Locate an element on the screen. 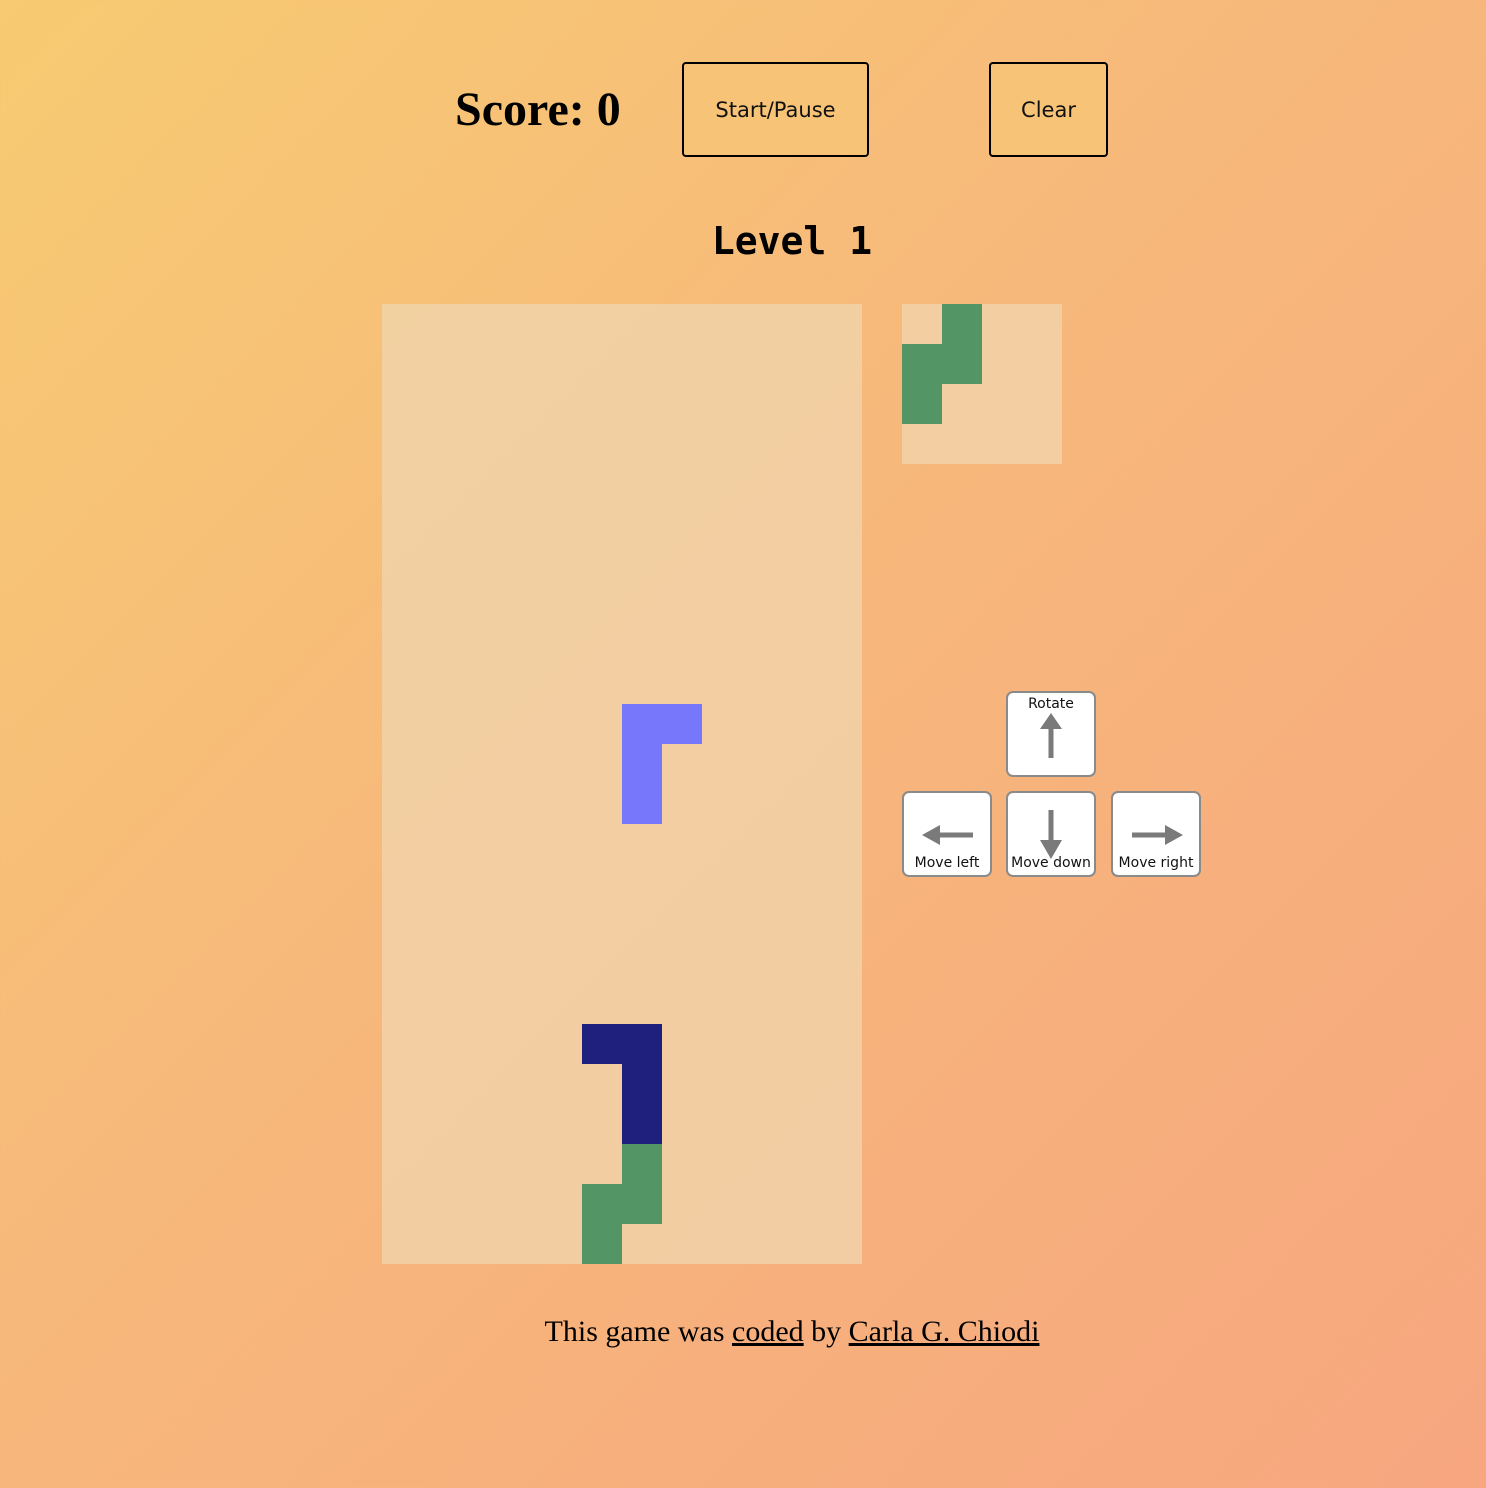 The height and width of the screenshot is (1488, 1486). arrow-right-icon is located at coordinates (1157, 835).